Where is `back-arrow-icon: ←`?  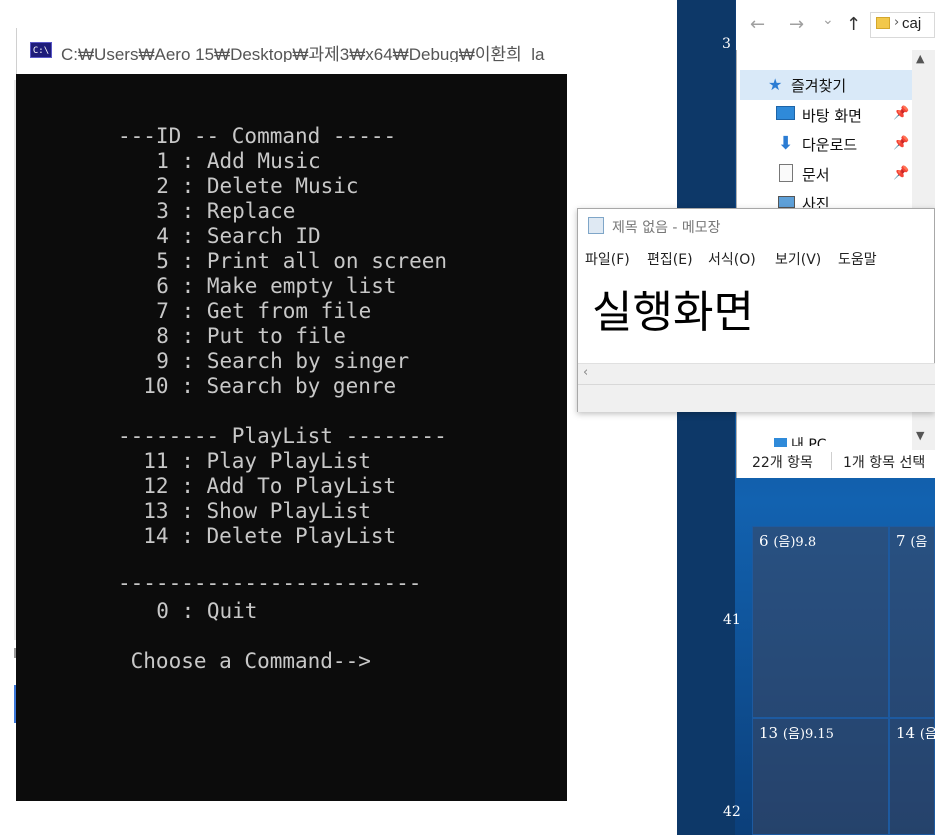
back-arrow-icon: ← is located at coordinates (757, 24).